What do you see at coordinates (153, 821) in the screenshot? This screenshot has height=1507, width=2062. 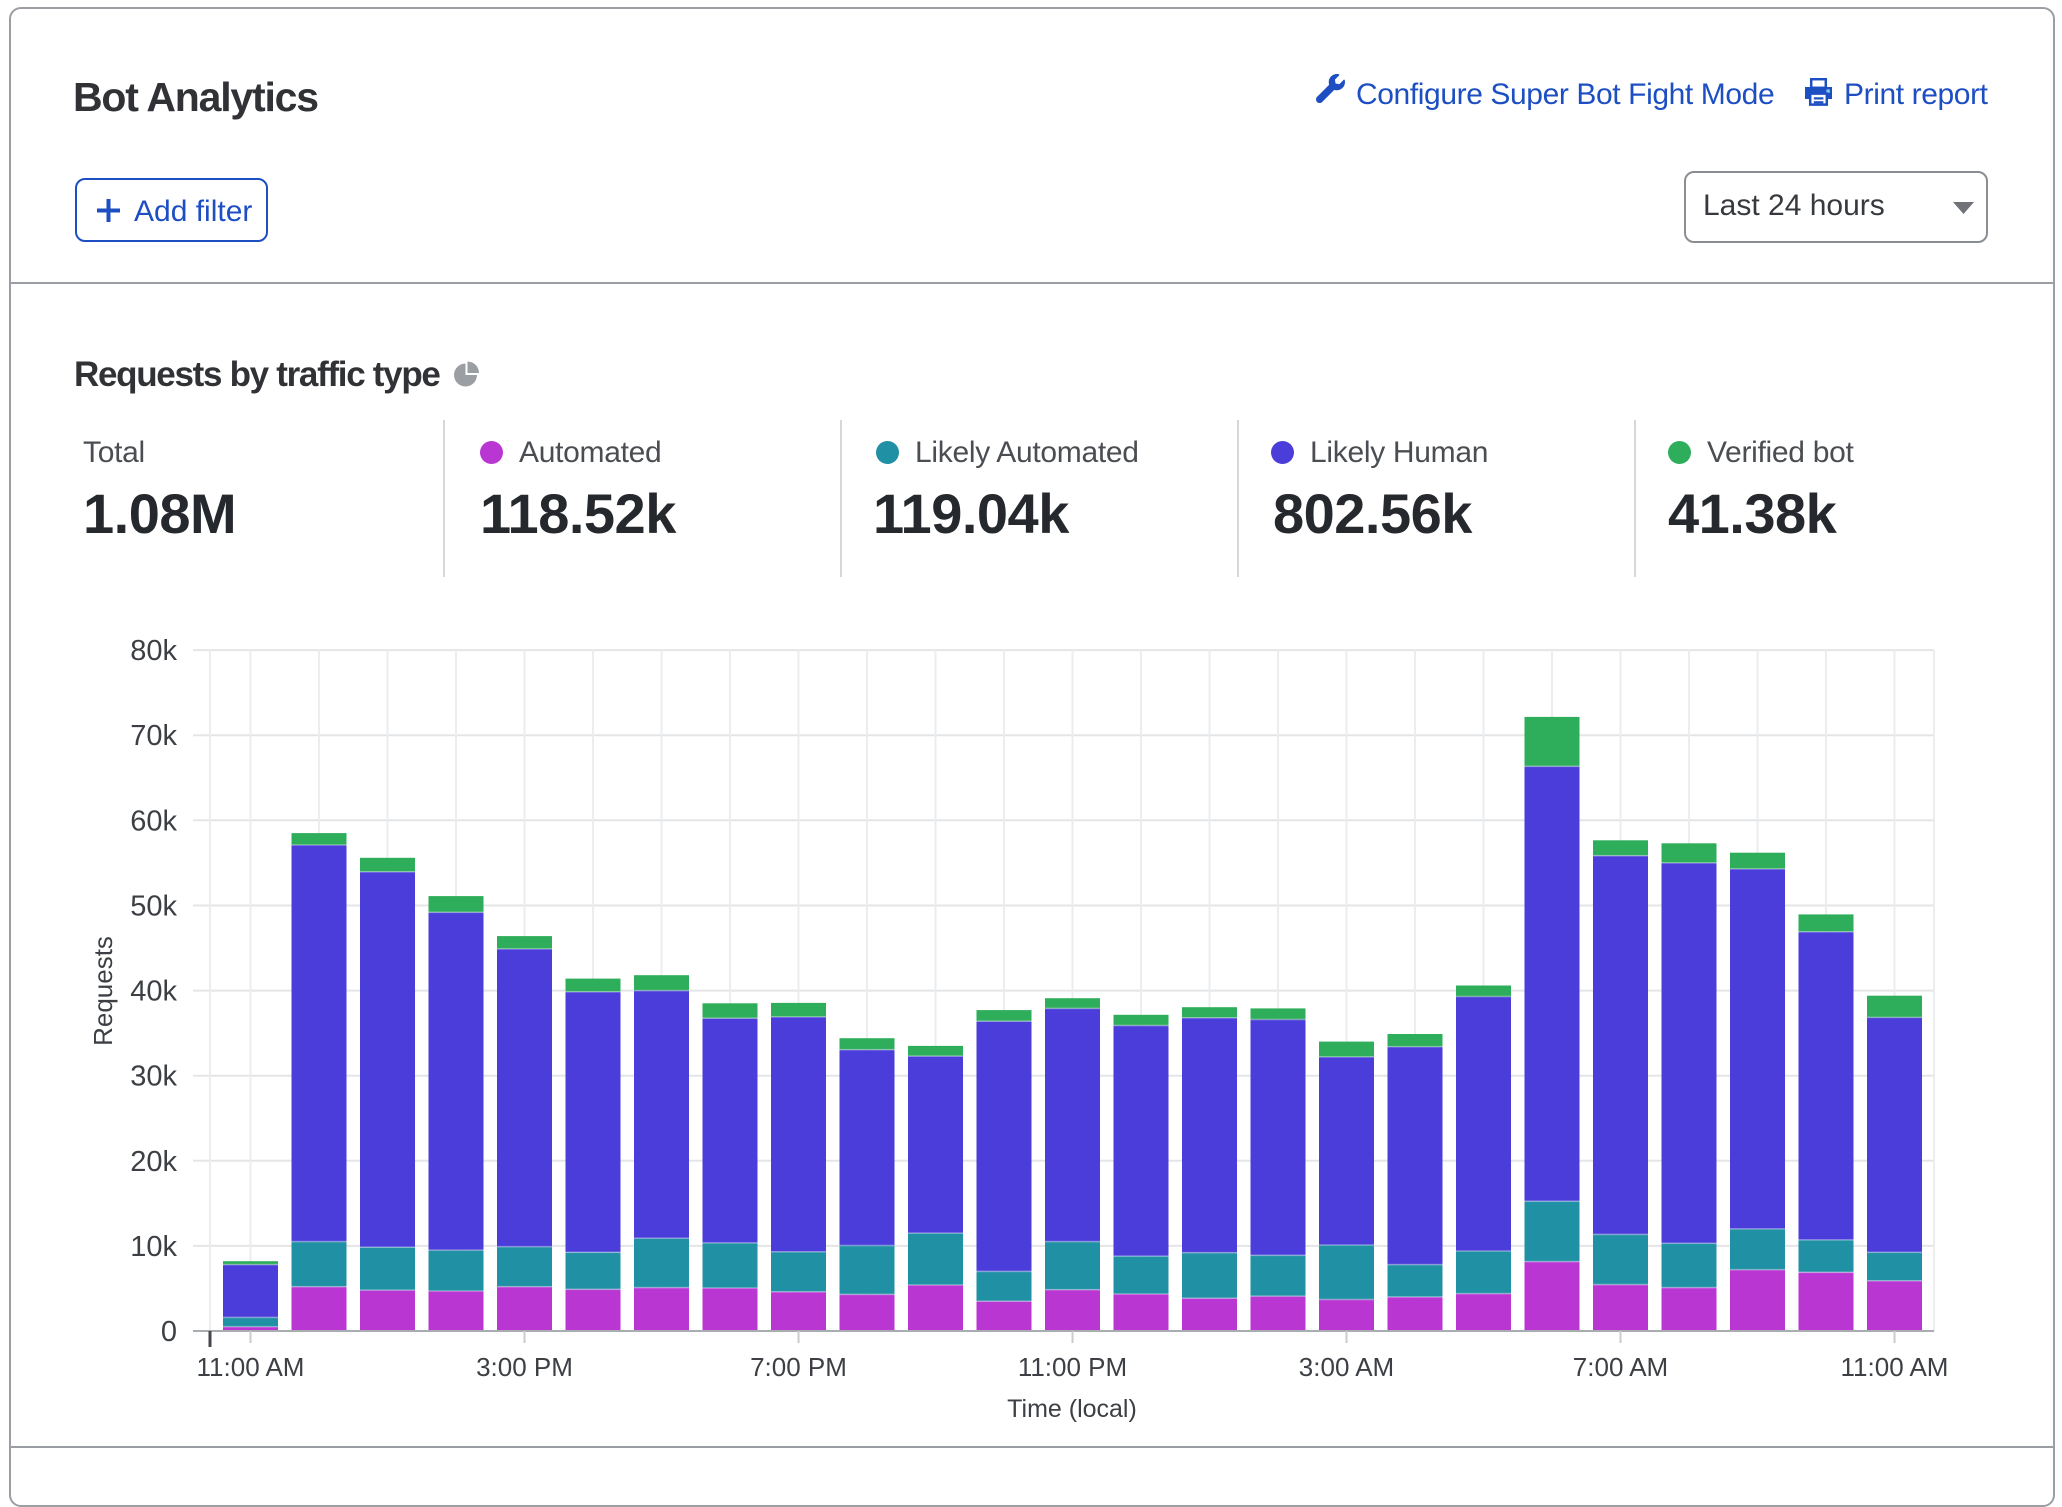 I see `svg-text: 60k` at bounding box center [153, 821].